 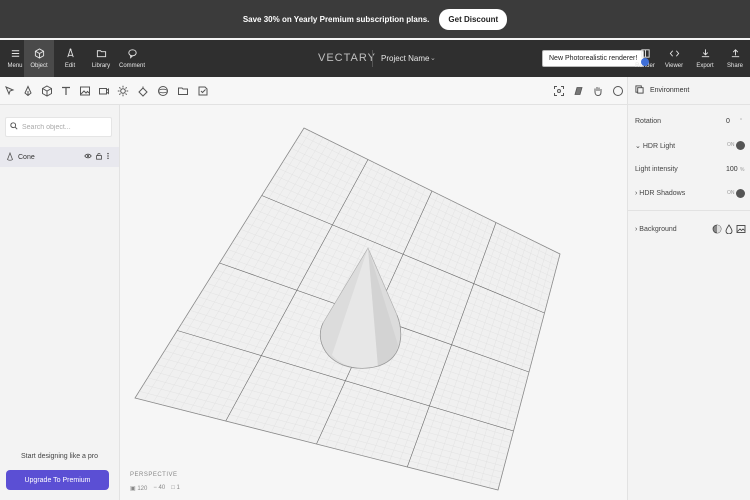 I want to click on upgrade-premium-button: Upgrade To Premium, so click(x=57, y=480).